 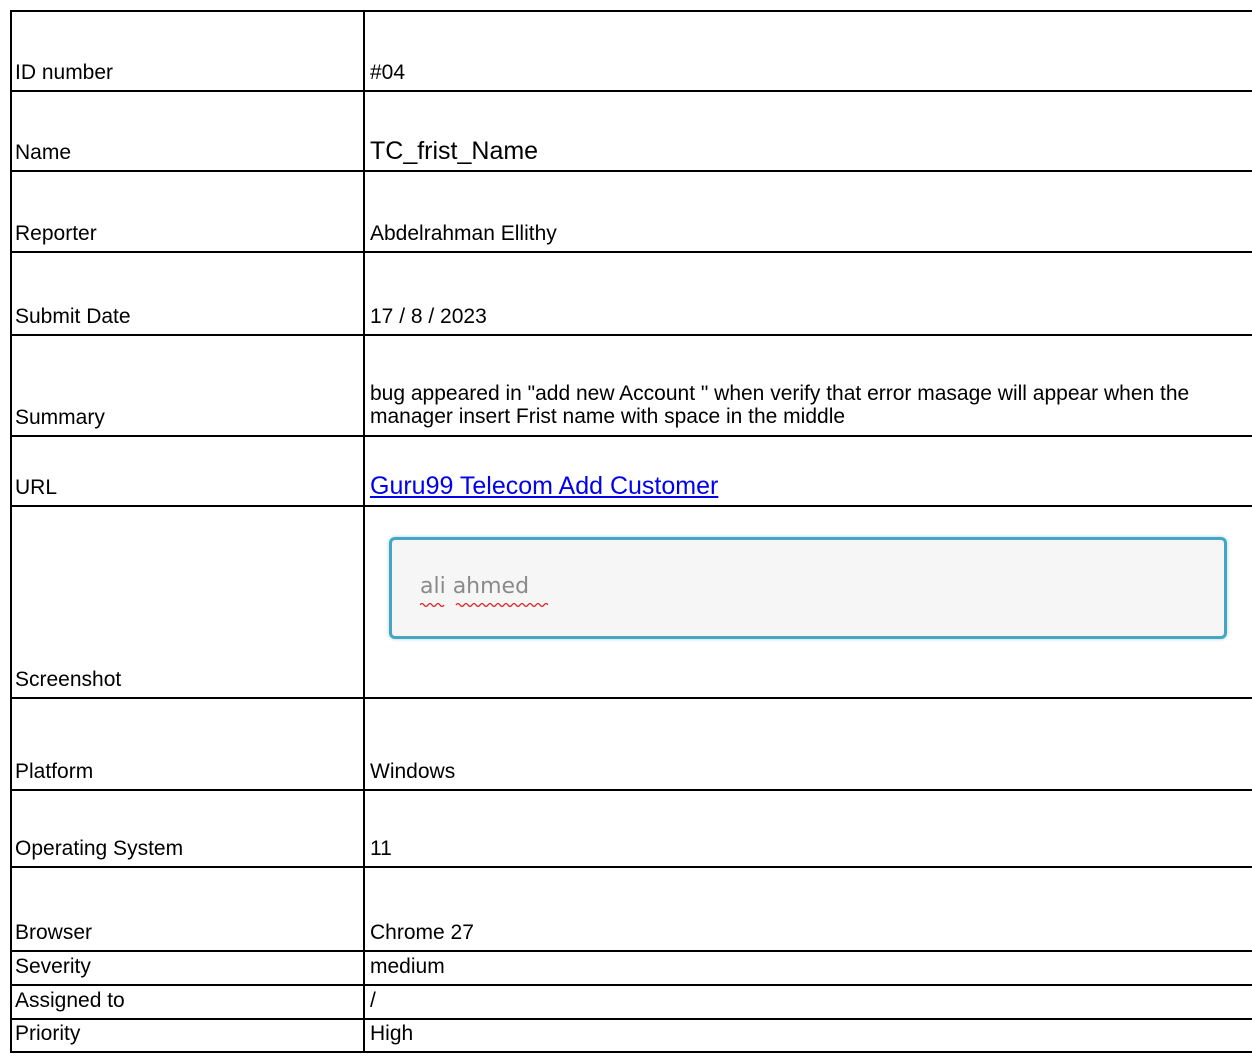 What do you see at coordinates (188, 1035) in the screenshot?
I see `label-priority: Priority` at bounding box center [188, 1035].